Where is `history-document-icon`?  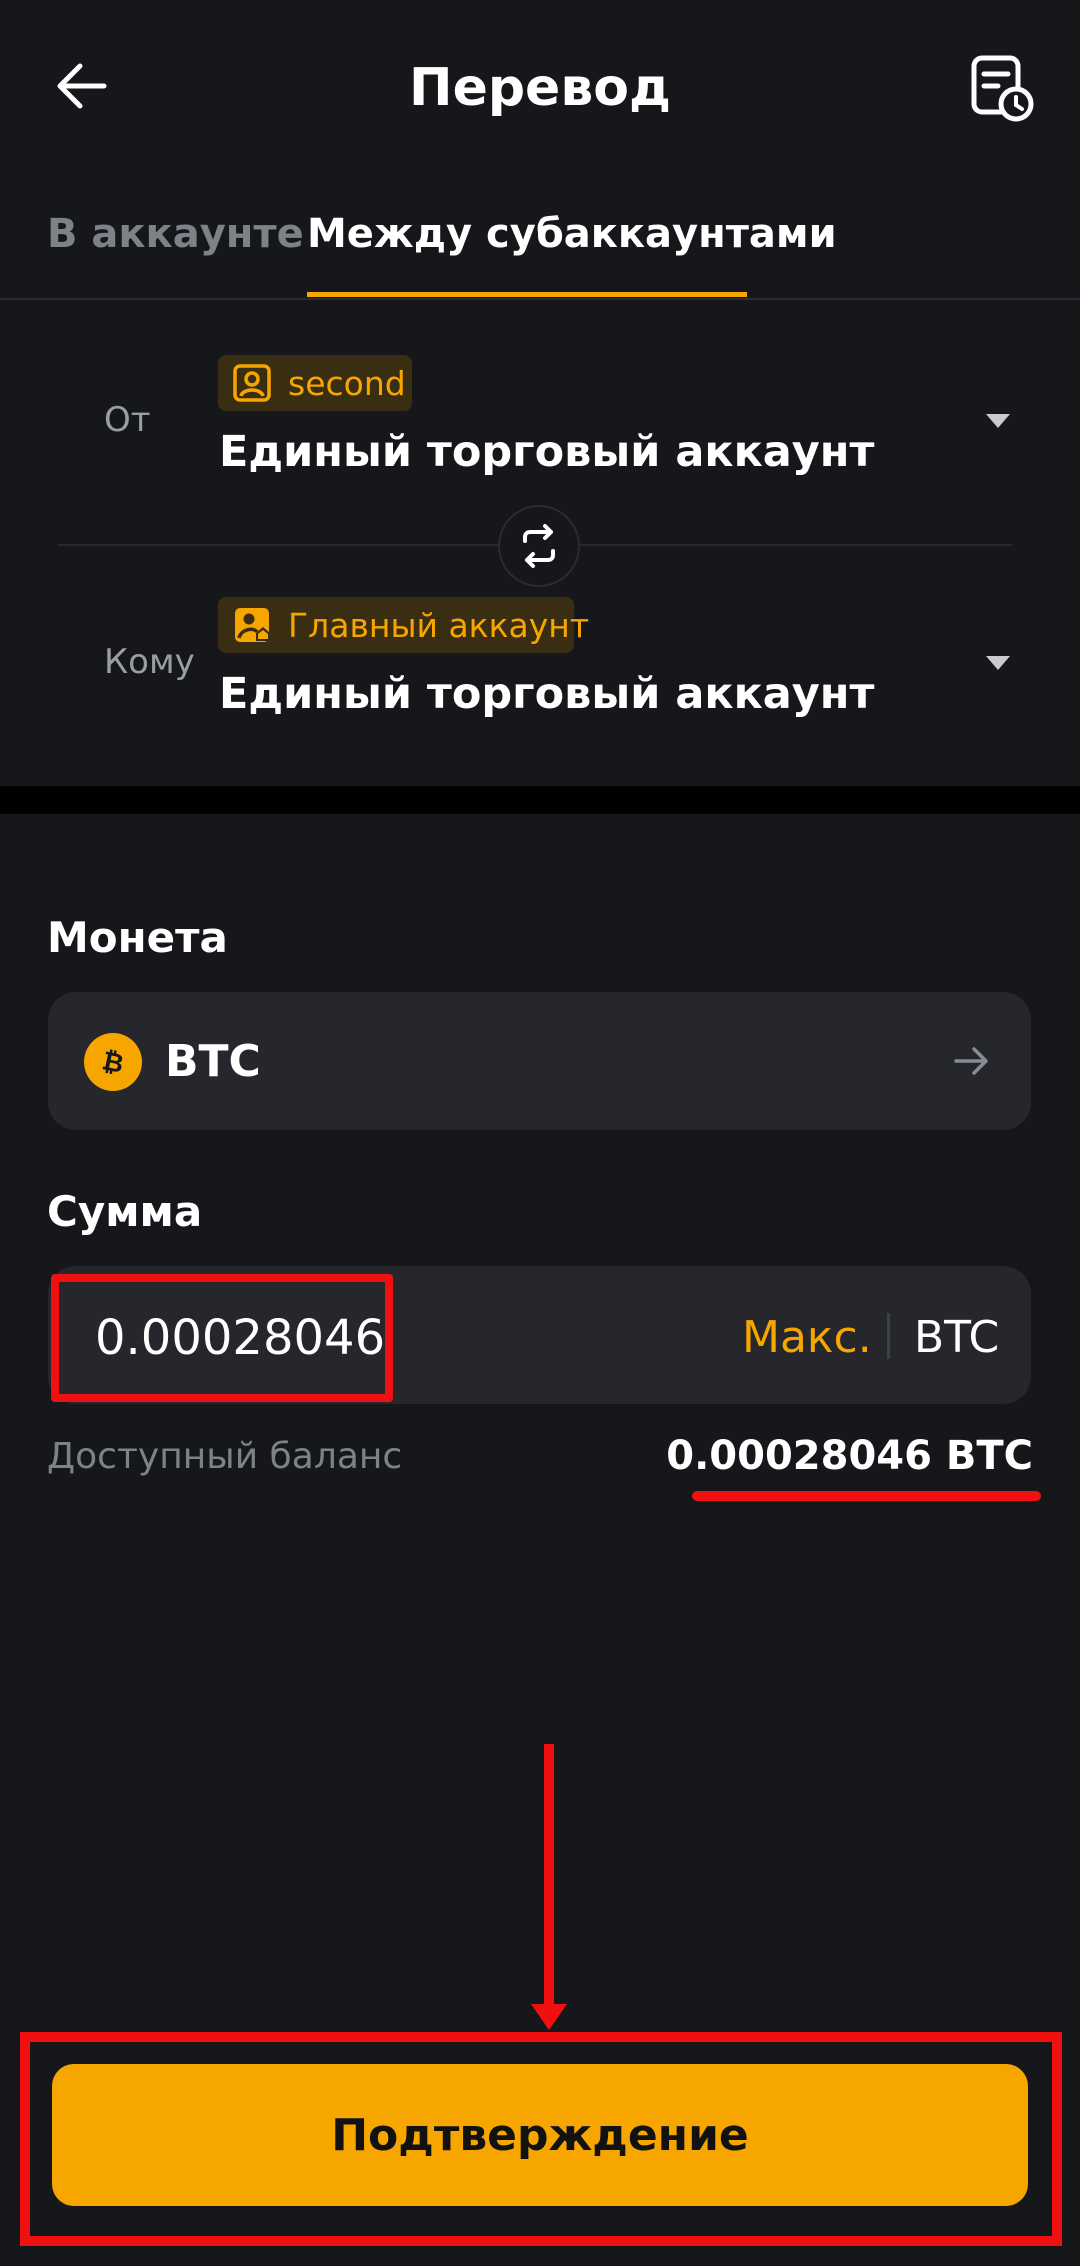 history-document-icon is located at coordinates (1002, 88).